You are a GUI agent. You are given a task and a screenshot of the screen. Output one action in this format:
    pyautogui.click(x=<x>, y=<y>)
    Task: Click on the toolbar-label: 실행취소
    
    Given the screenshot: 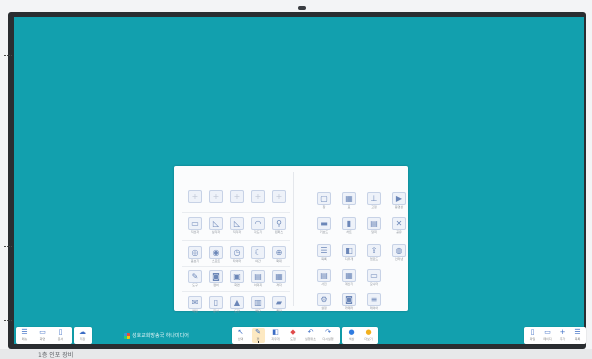 What is the action you would take?
    pyautogui.click(x=310, y=339)
    